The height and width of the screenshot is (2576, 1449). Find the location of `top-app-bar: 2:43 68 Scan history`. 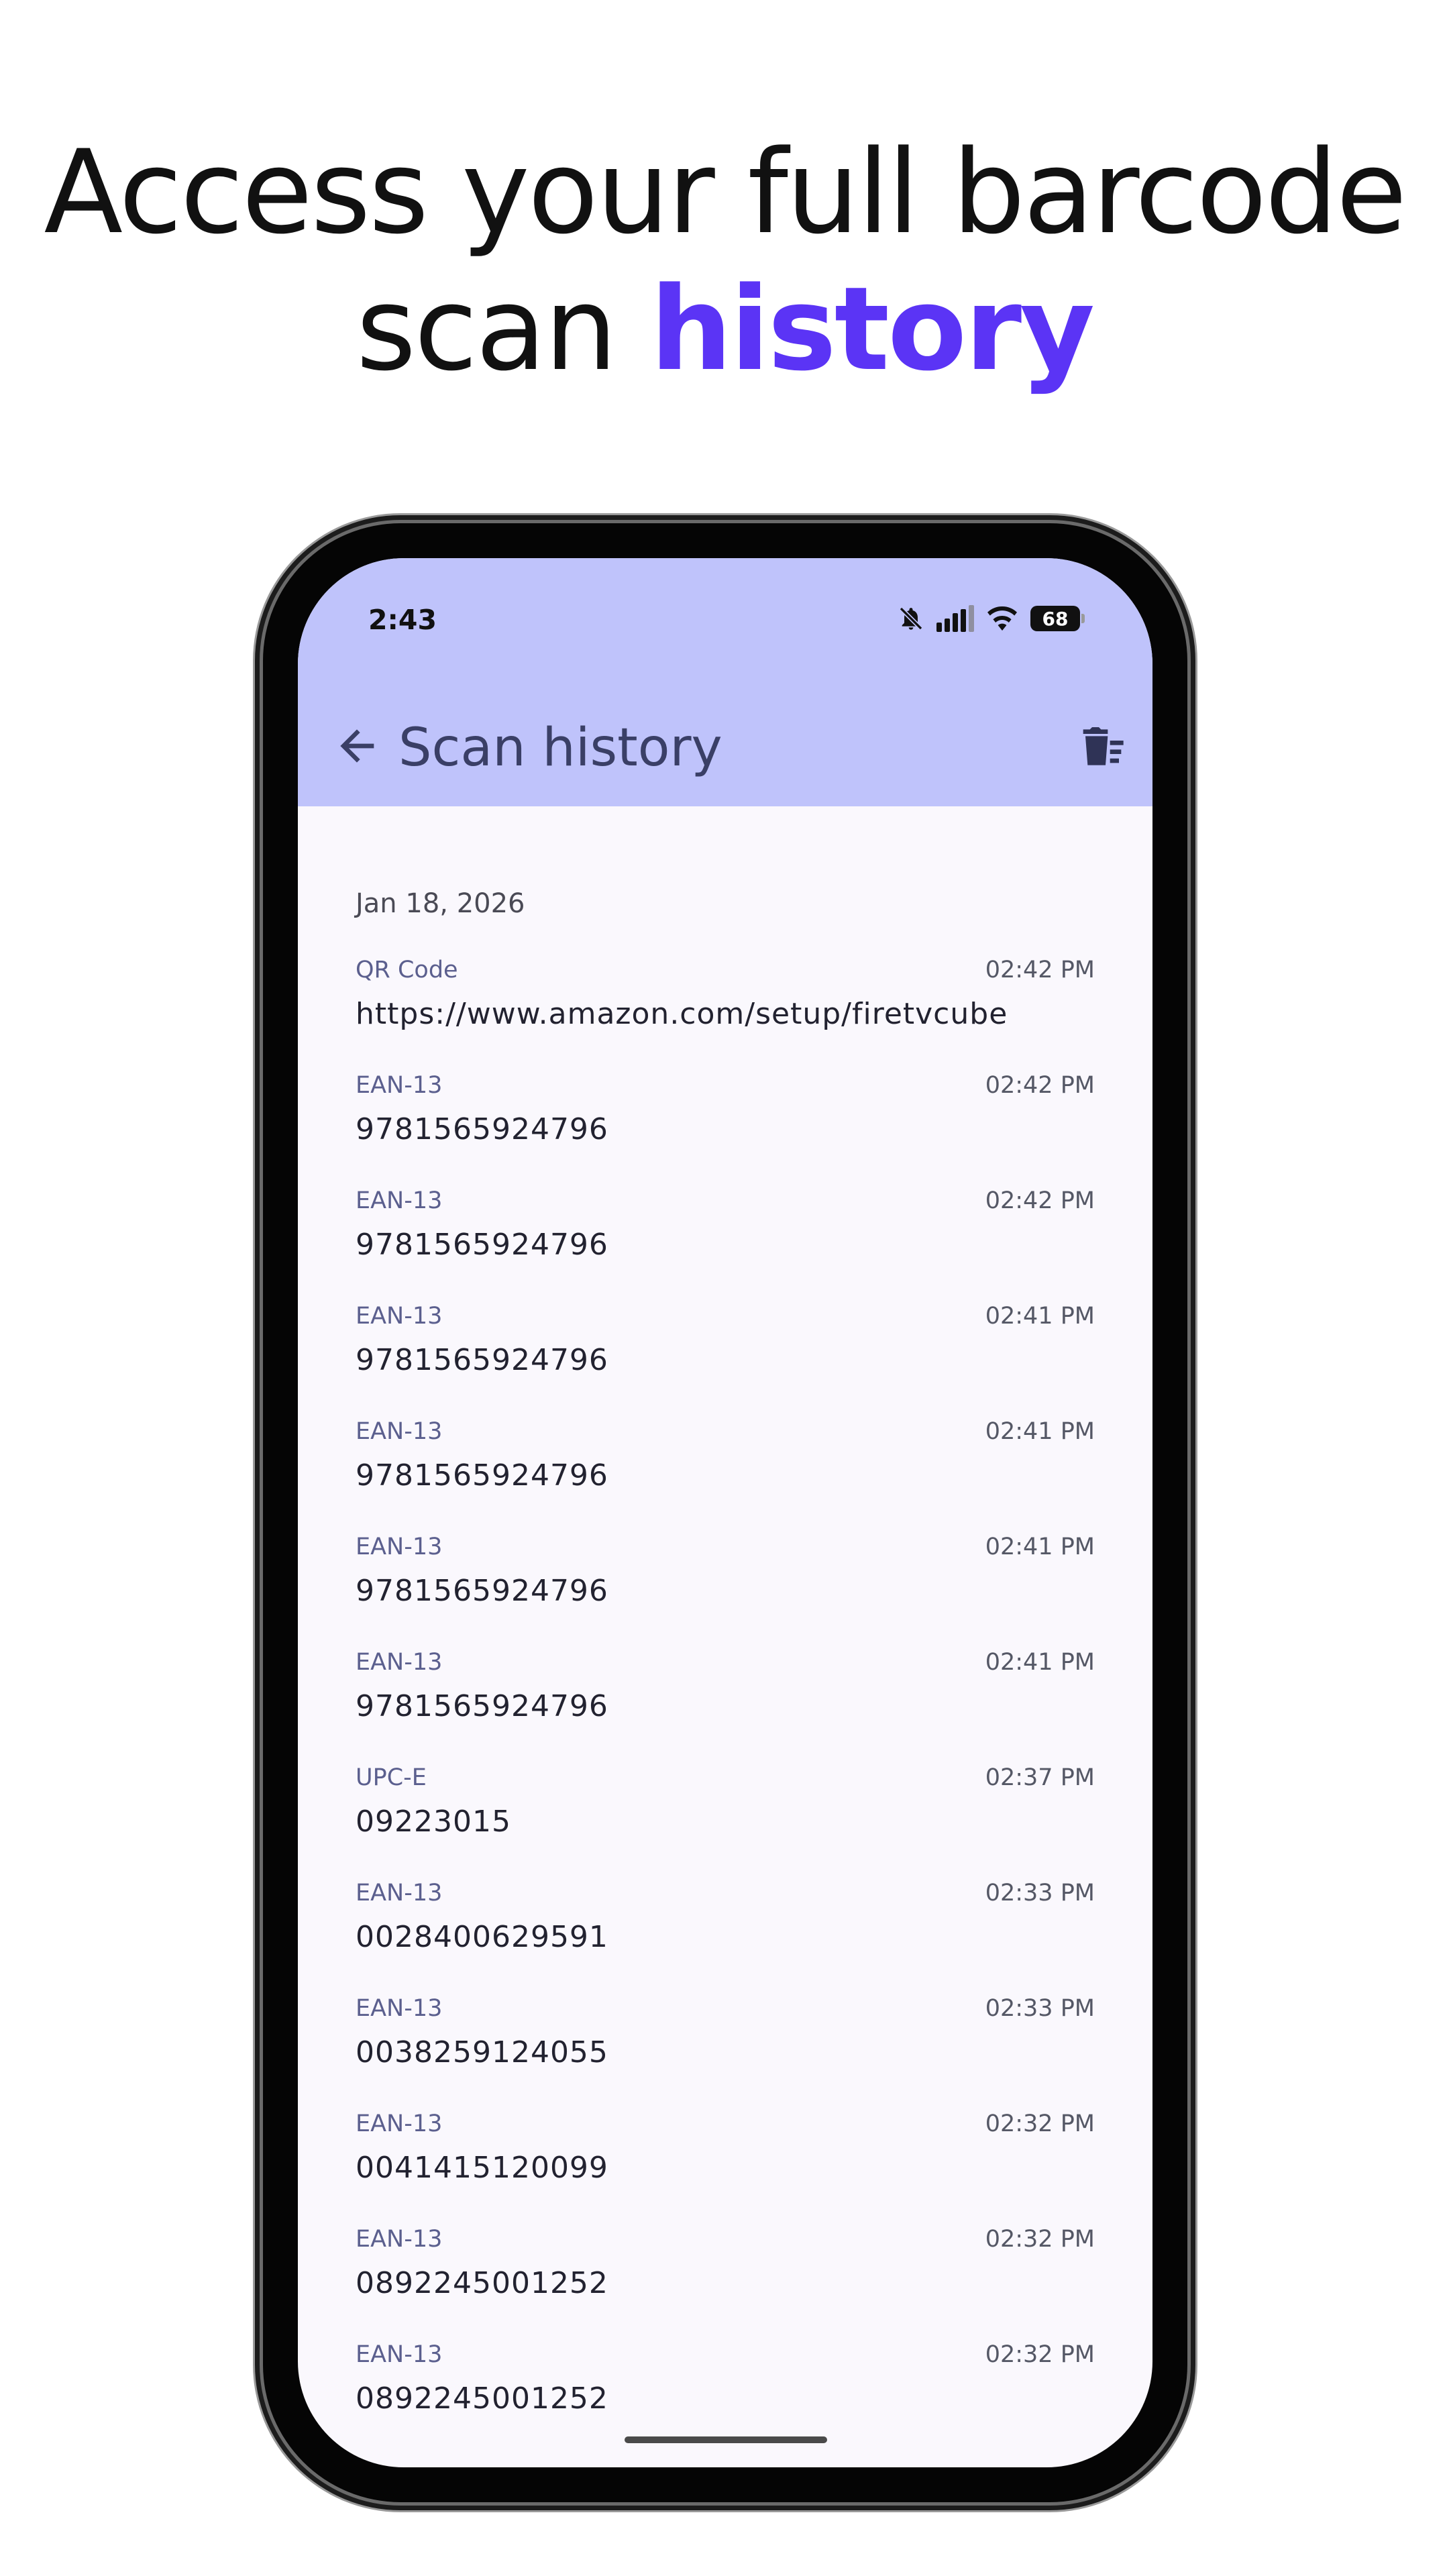

top-app-bar: 2:43 68 Scan history is located at coordinates (725, 682).